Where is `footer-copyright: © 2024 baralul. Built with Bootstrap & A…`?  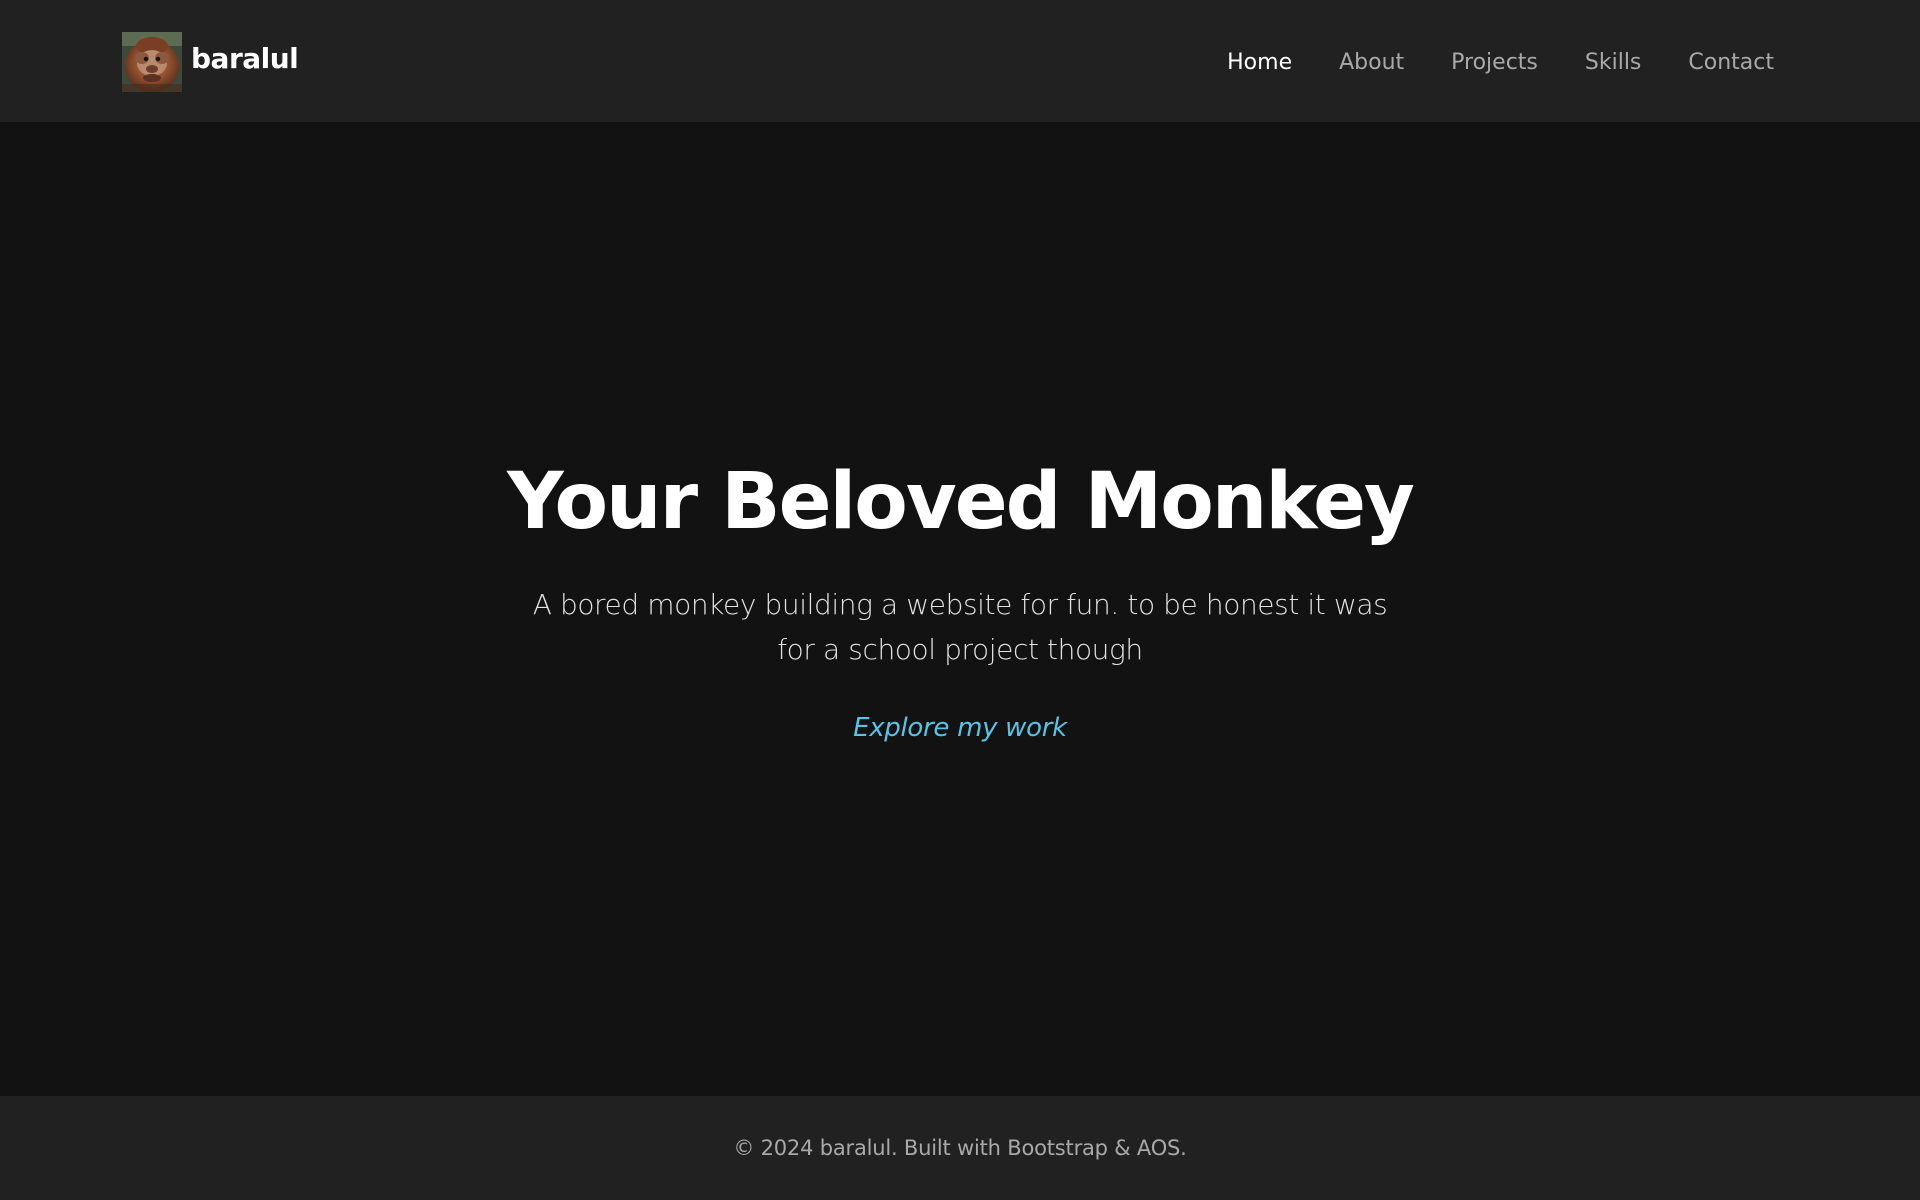 footer-copyright: © 2024 baralul. Built with Bootstrap & A… is located at coordinates (960, 1148).